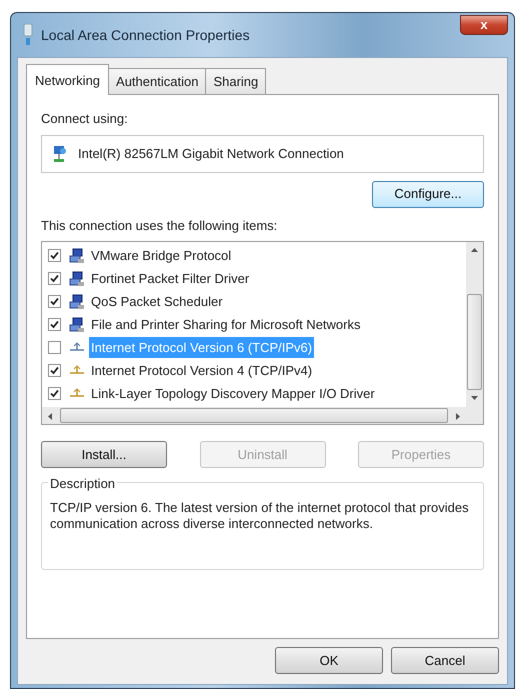 The height and width of the screenshot is (689, 525). I want to click on network-adapter-icon, so click(60, 153).